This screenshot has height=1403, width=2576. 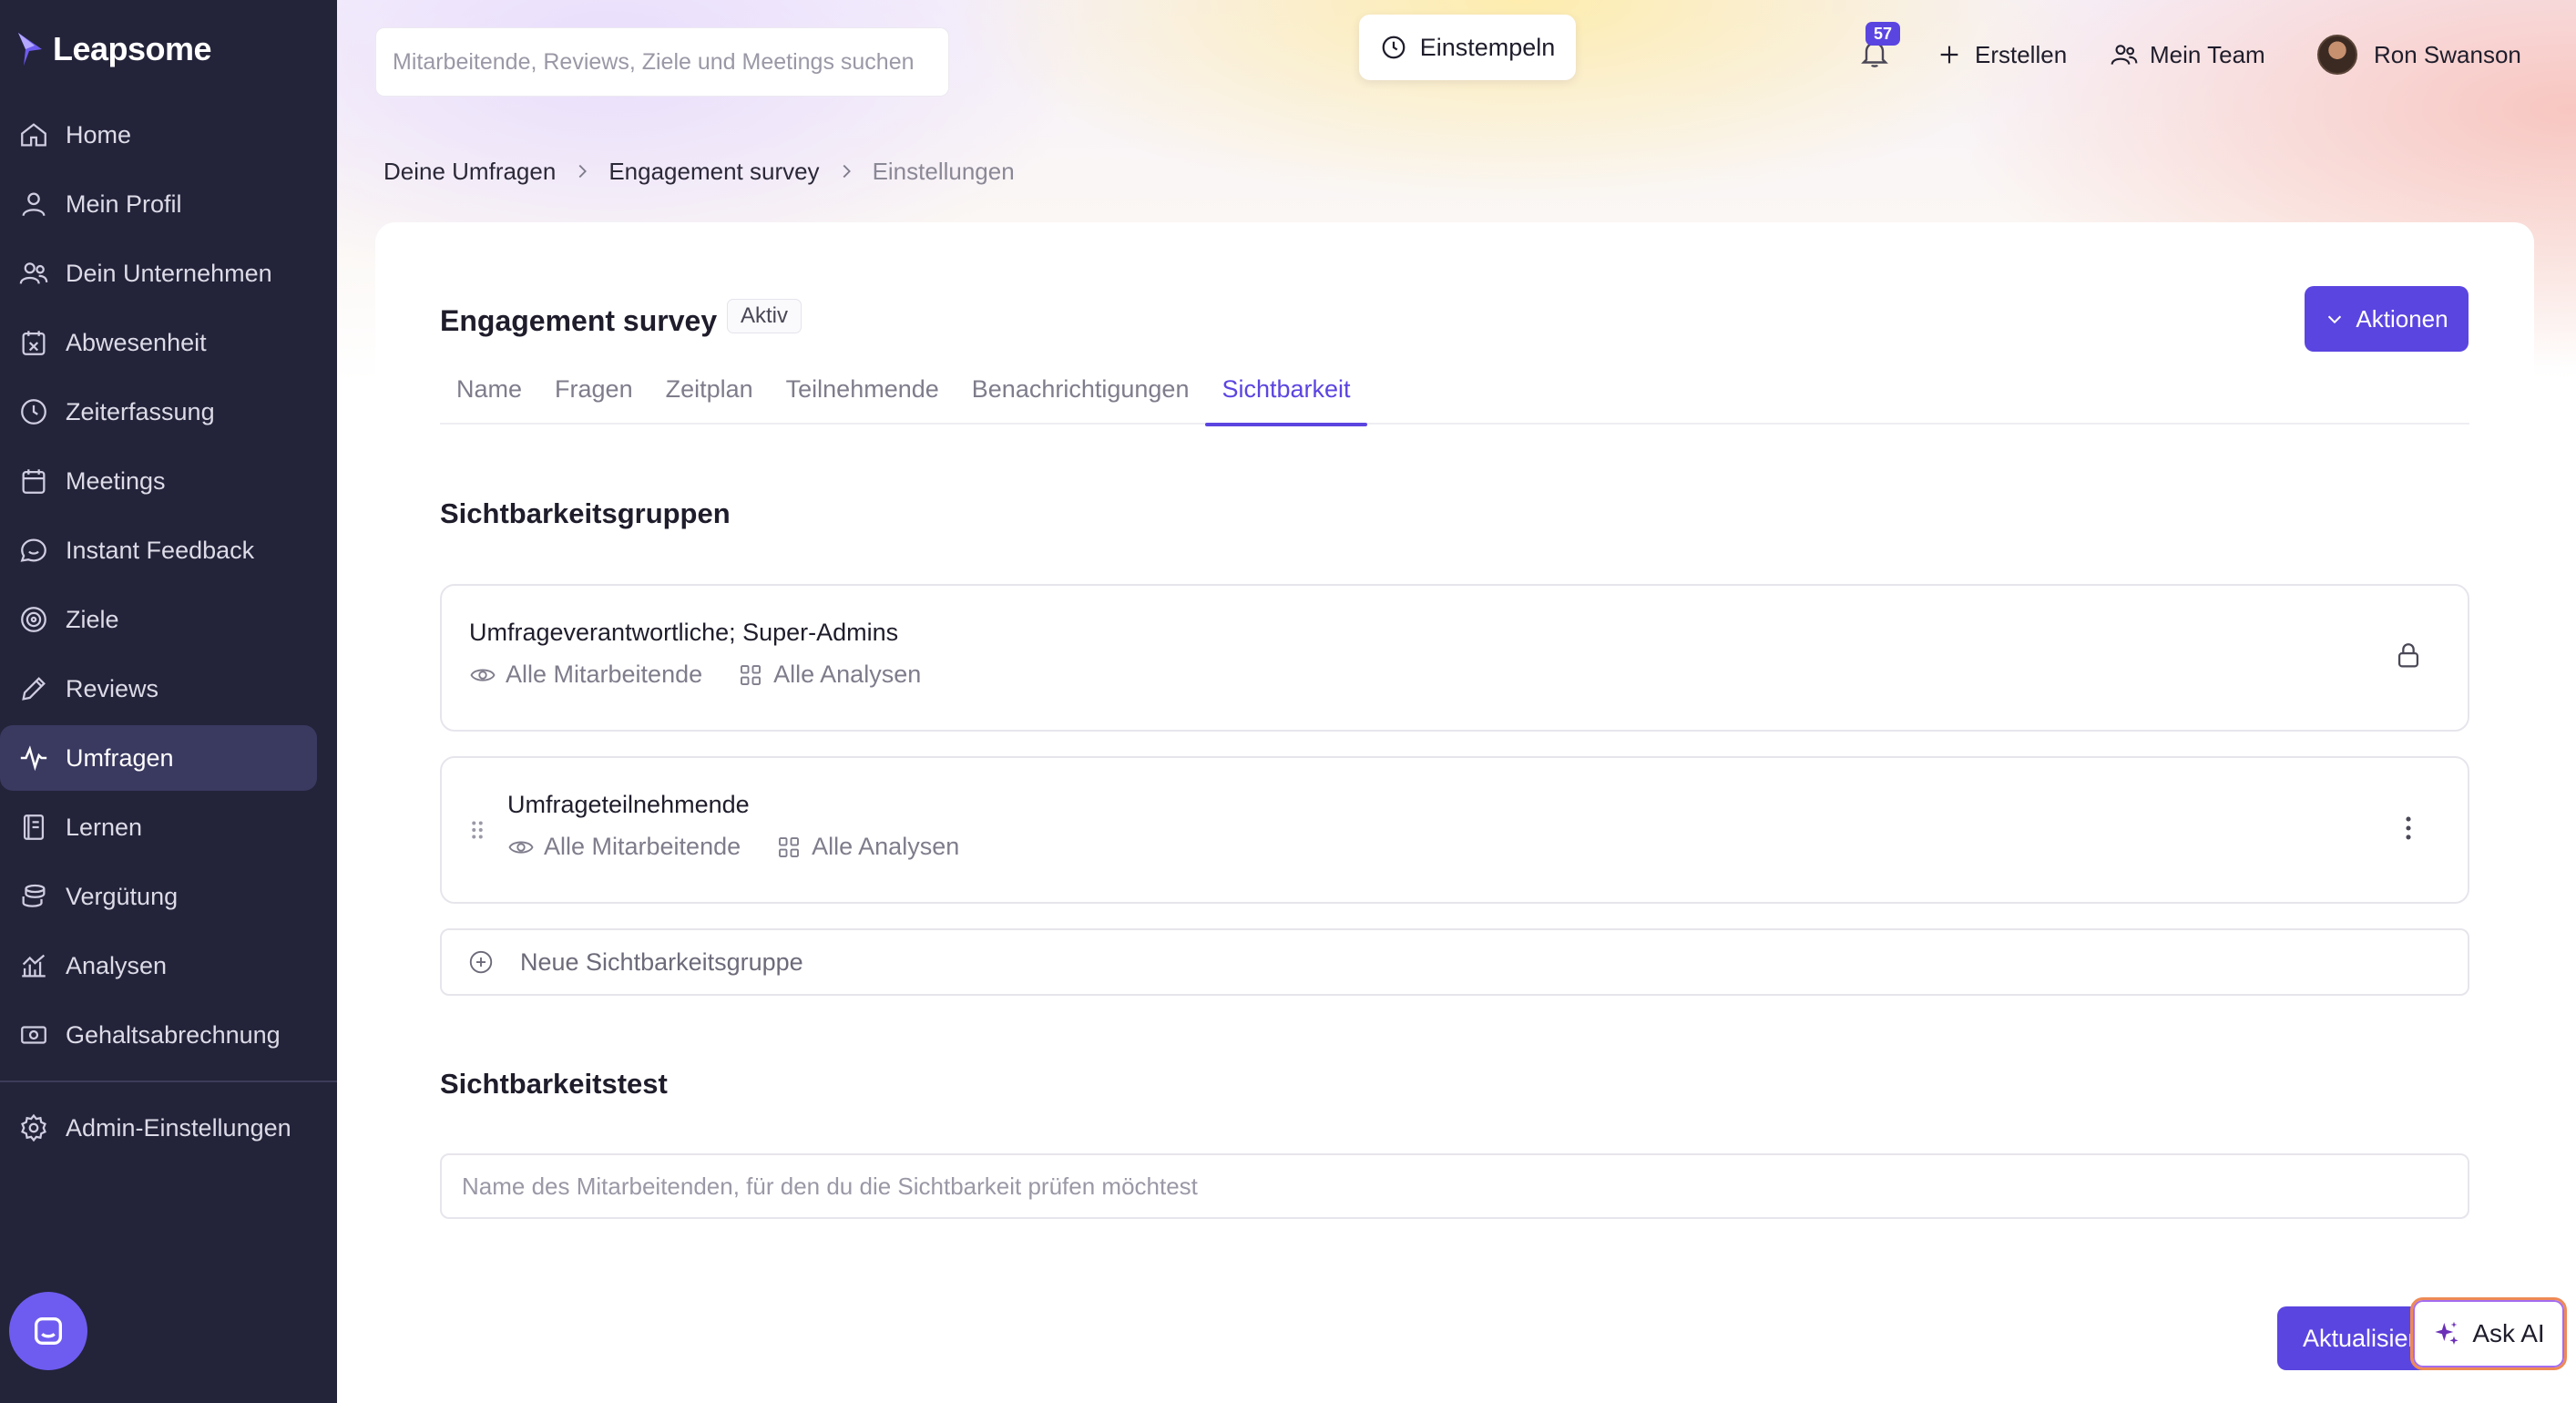 I want to click on sidebar-item-company: Dein Unternehmen, so click(x=158, y=273).